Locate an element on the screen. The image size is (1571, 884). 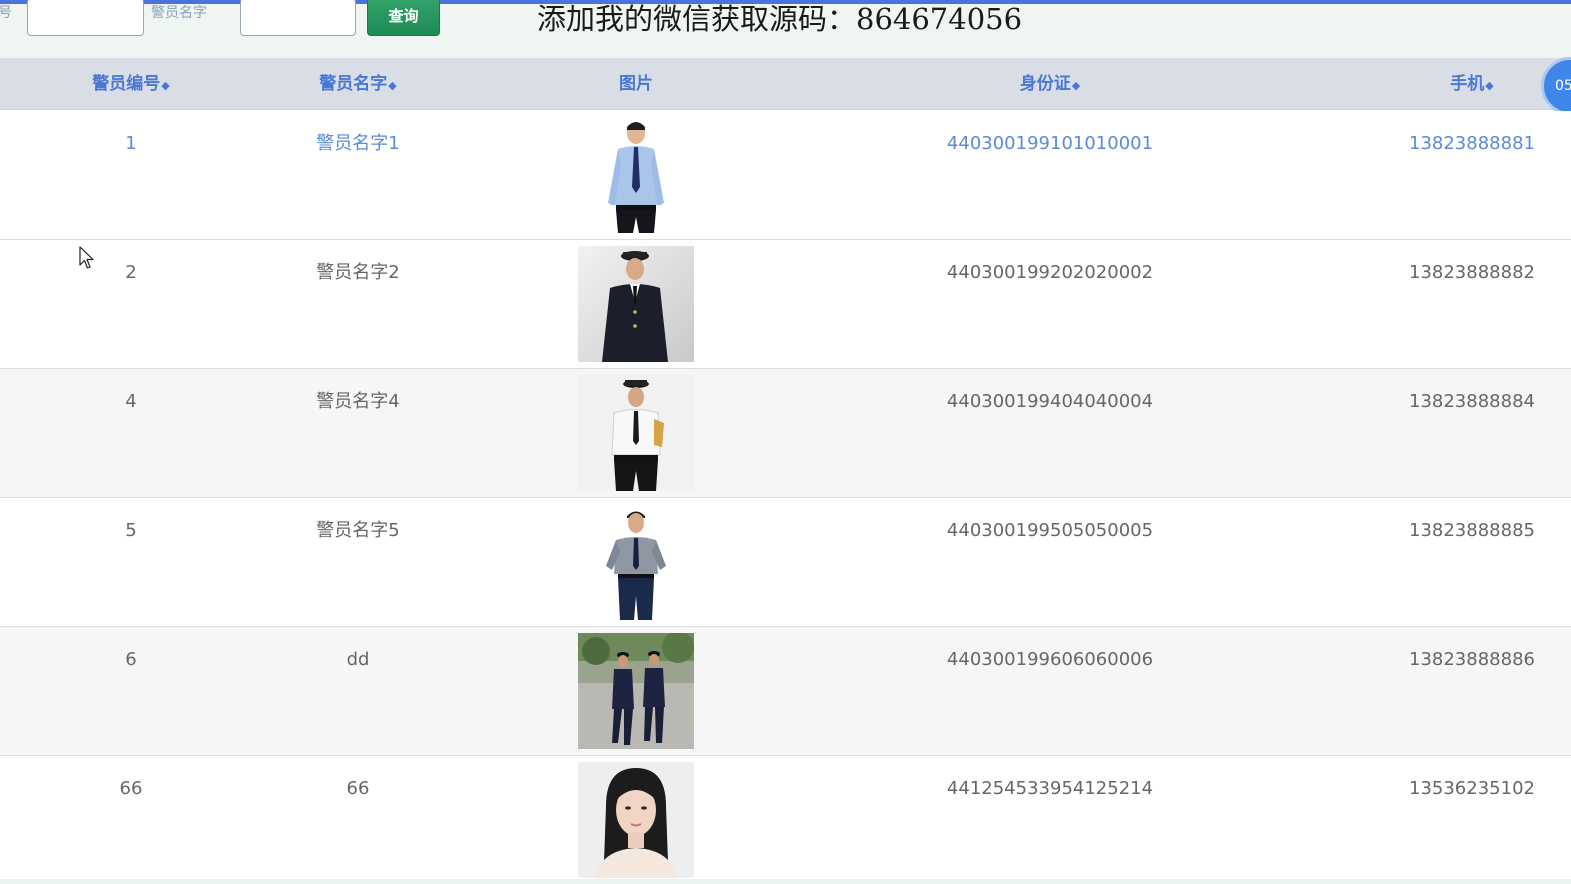
cell-police-id: 4 is located at coordinates (131, 401).